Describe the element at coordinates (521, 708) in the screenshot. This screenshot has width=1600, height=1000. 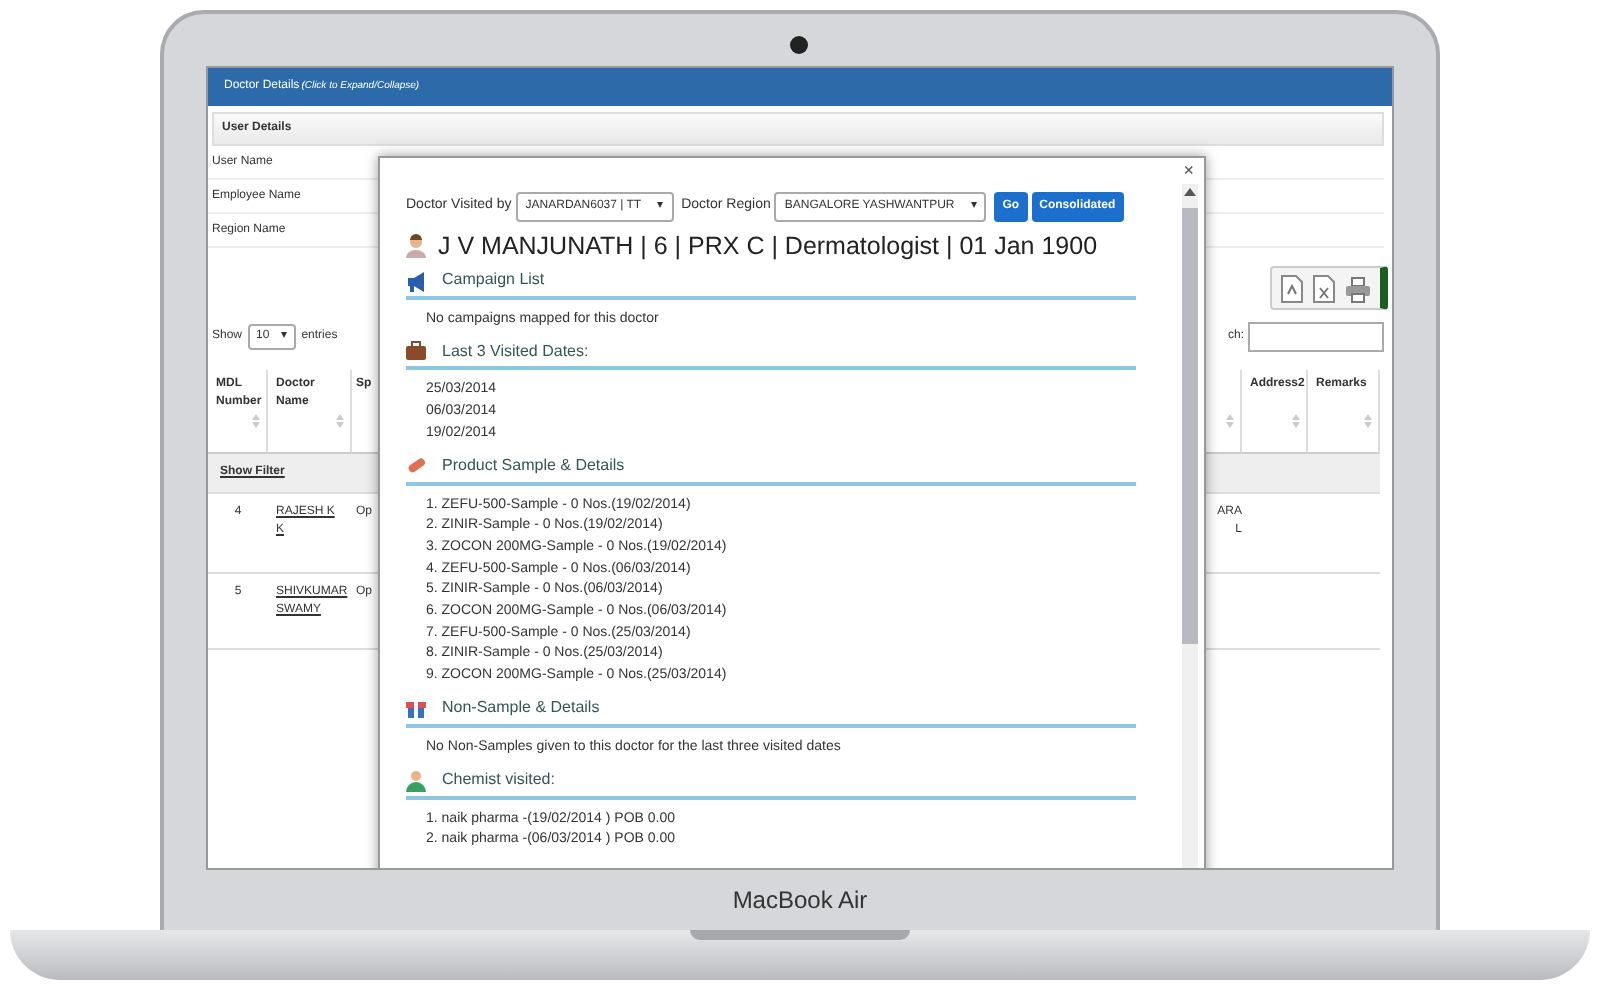
I see `section-title: Non-Sample & Details` at that location.